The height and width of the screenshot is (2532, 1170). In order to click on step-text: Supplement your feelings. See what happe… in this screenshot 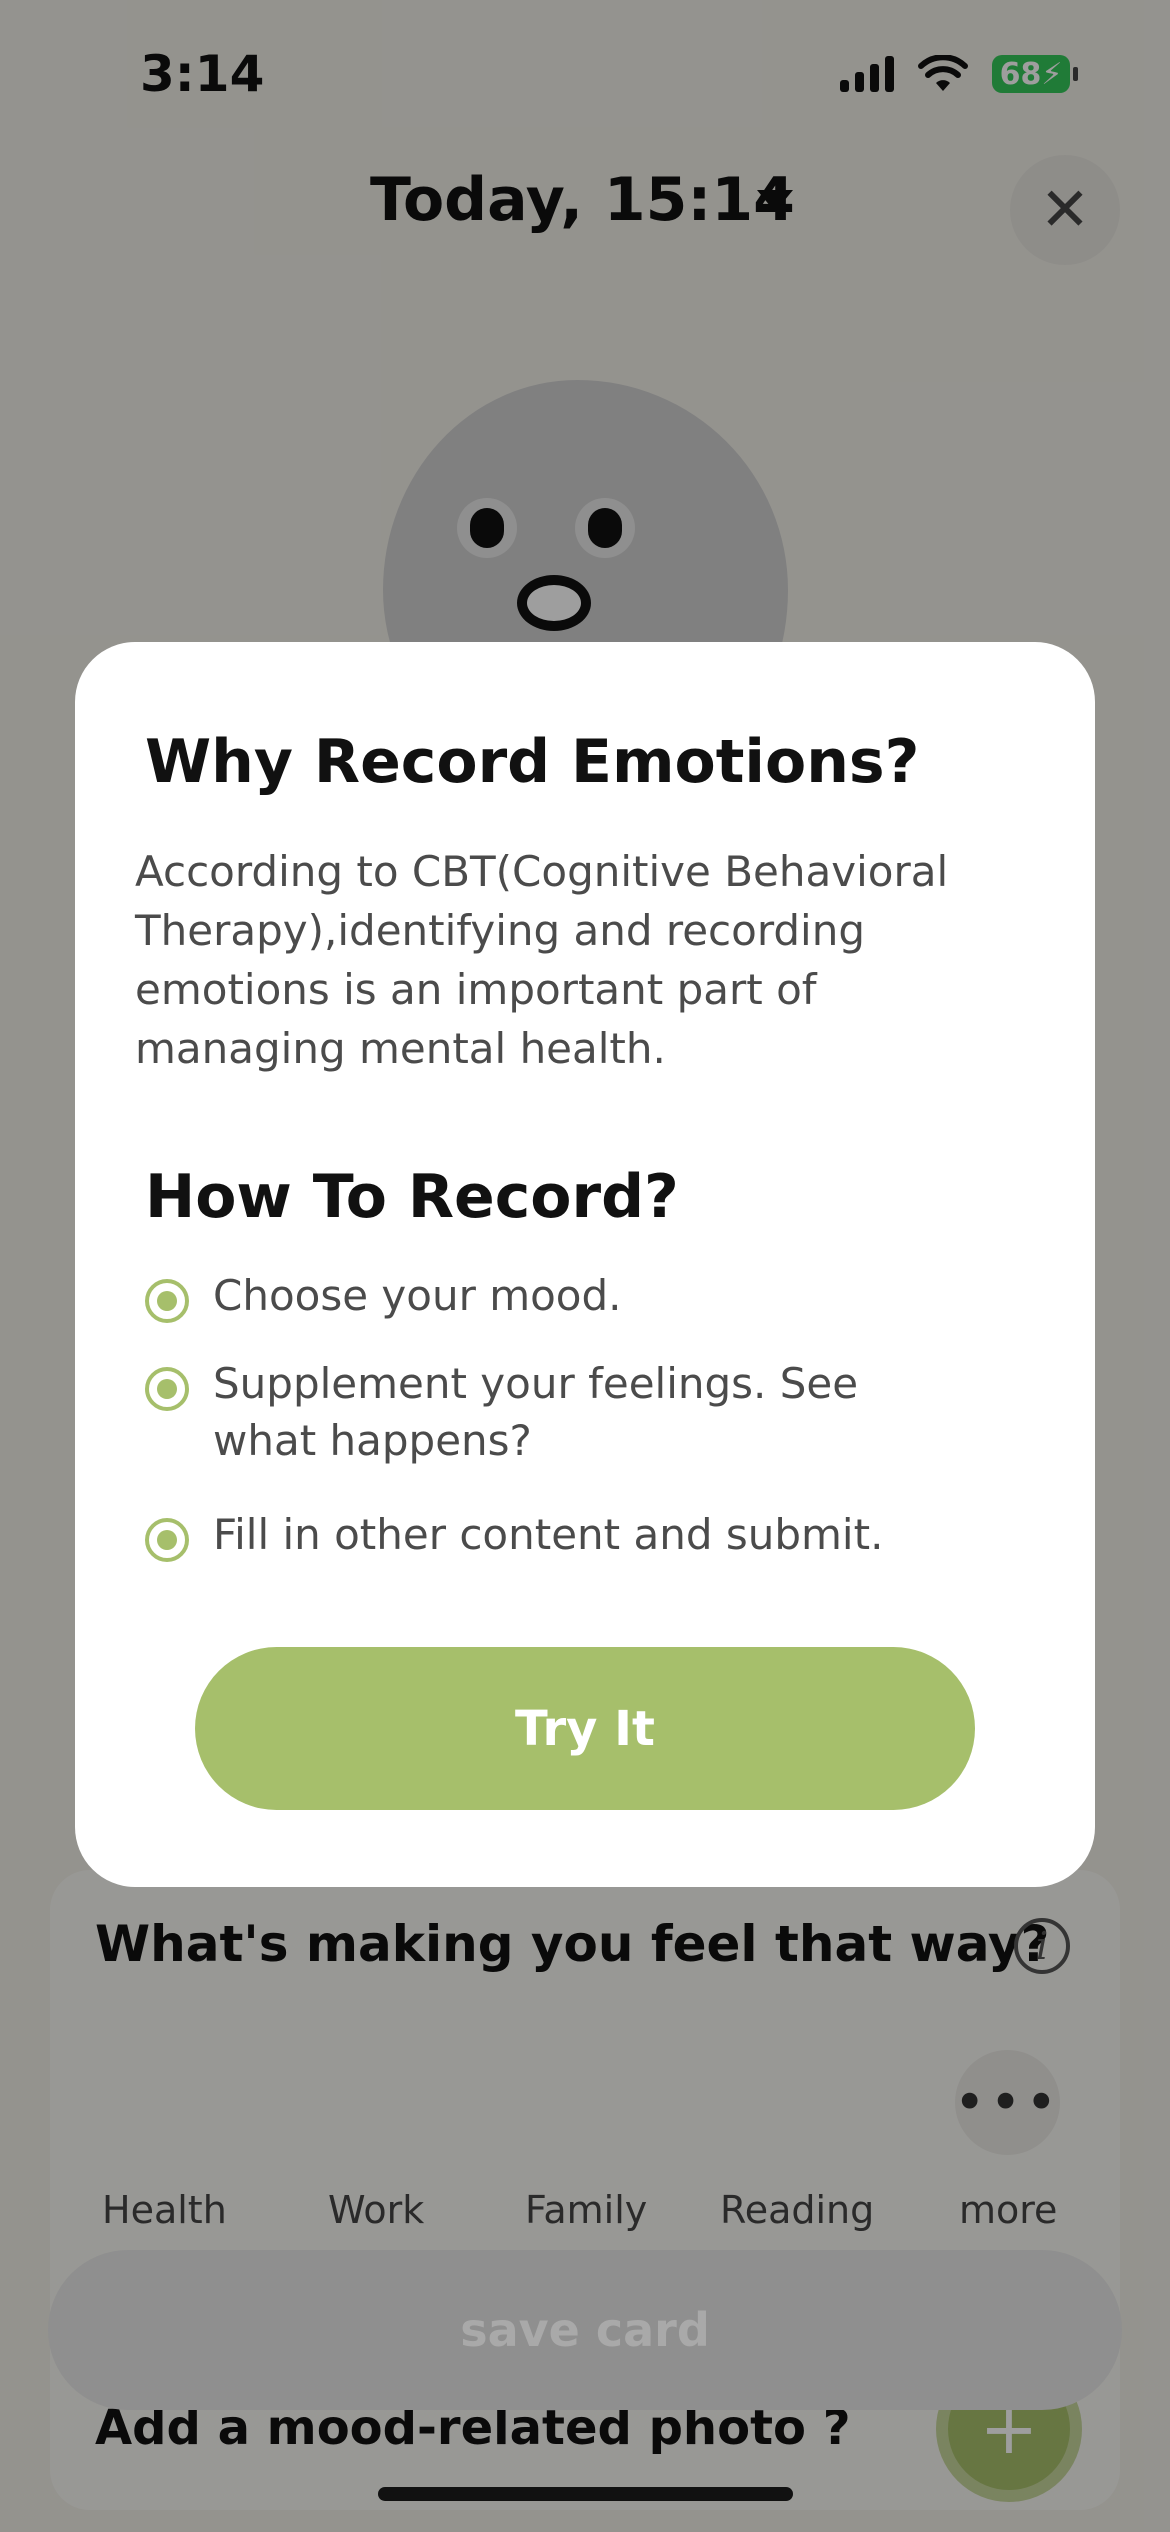, I will do `click(536, 1412)`.